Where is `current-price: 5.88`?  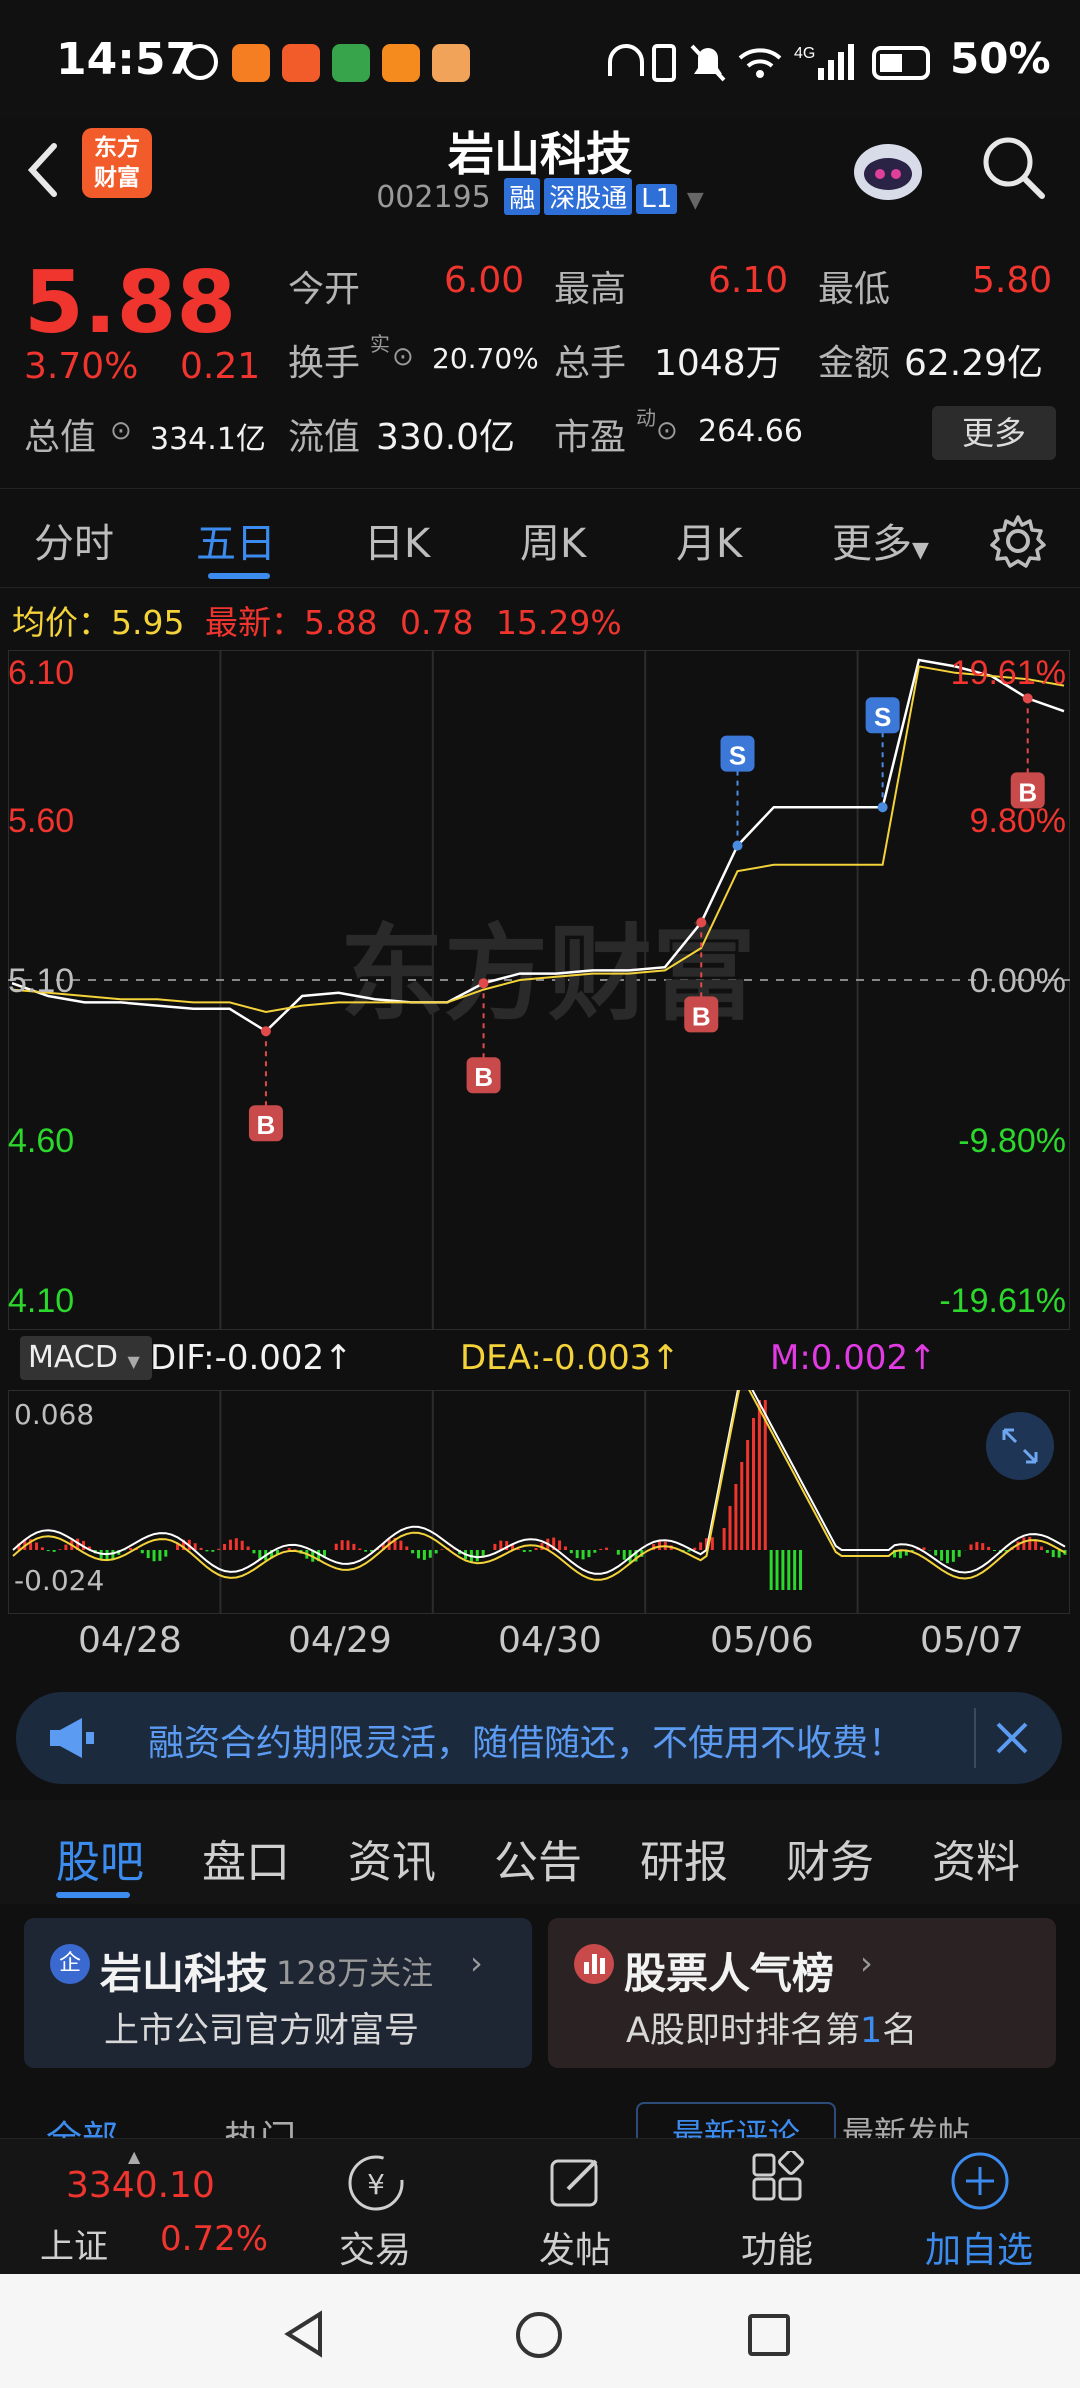 current-price: 5.88 is located at coordinates (130, 303).